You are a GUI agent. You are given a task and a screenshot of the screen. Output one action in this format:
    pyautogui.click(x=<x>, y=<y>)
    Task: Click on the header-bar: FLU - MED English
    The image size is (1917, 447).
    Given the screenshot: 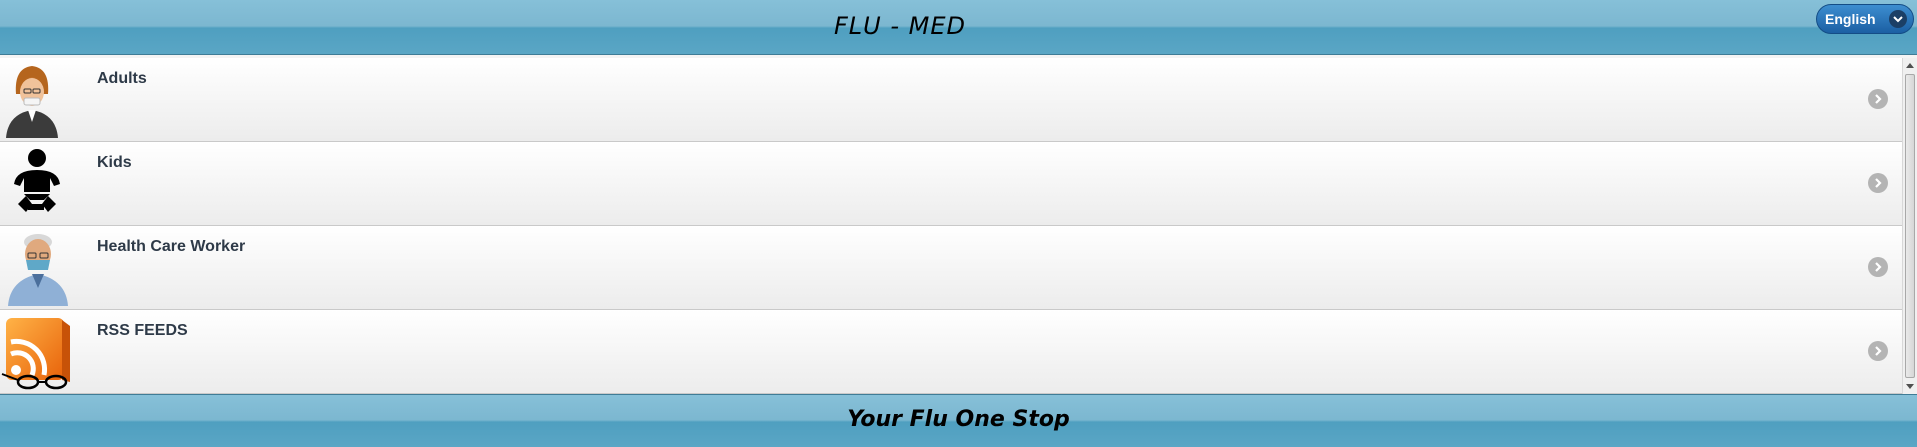 What is the action you would take?
    pyautogui.click(x=958, y=27)
    